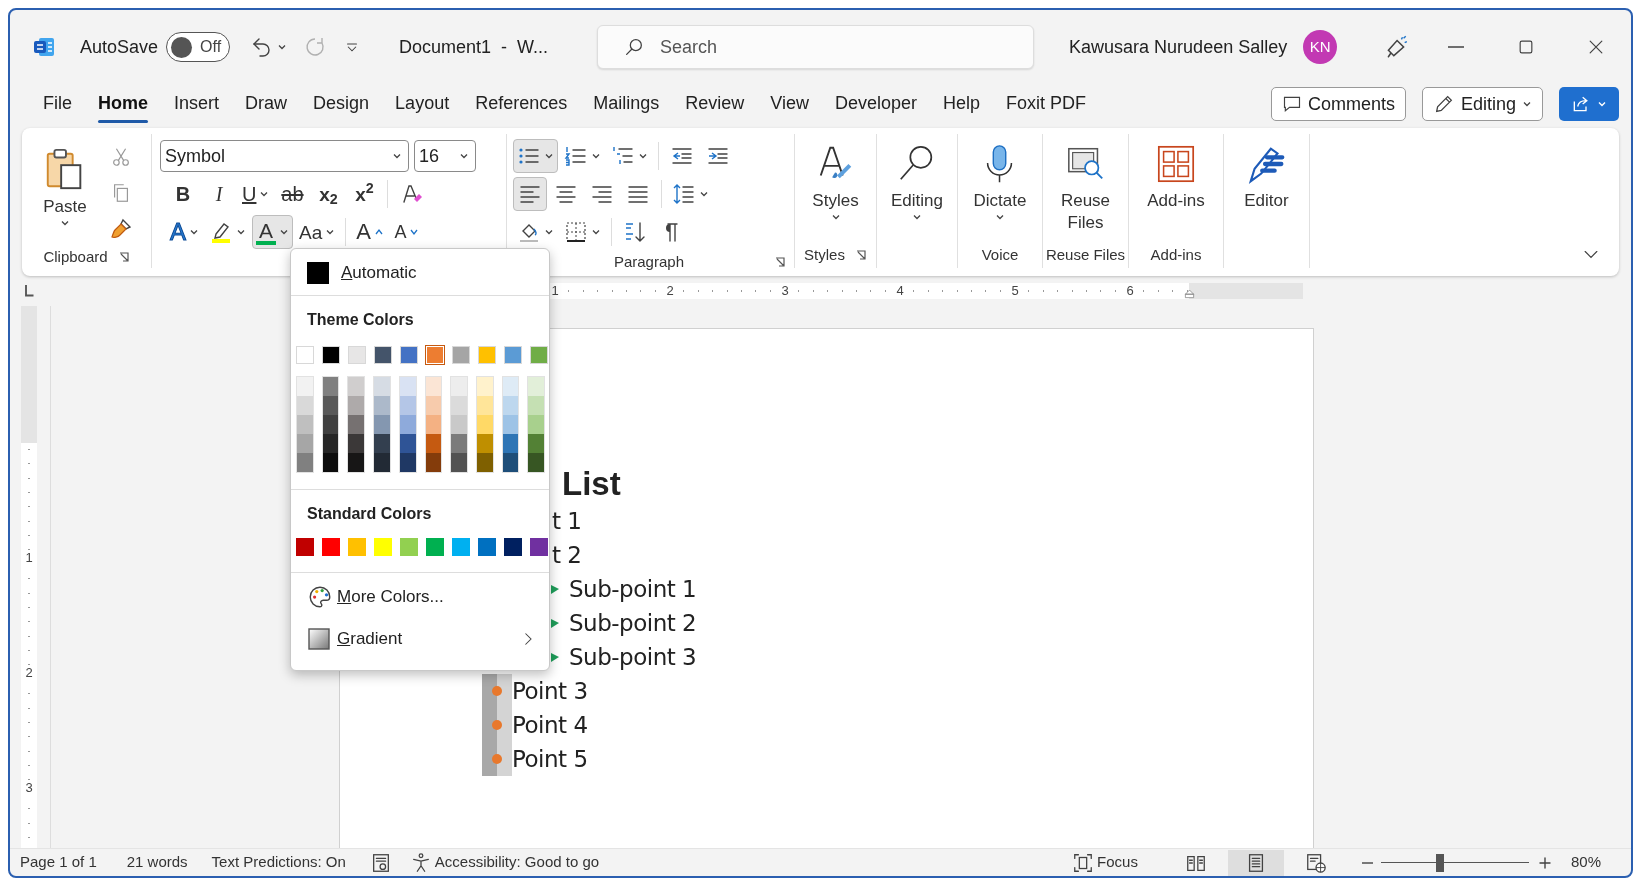 This screenshot has width=1641, height=885. Describe the element at coordinates (715, 104) in the screenshot. I see `ribbon-tab: Review` at that location.